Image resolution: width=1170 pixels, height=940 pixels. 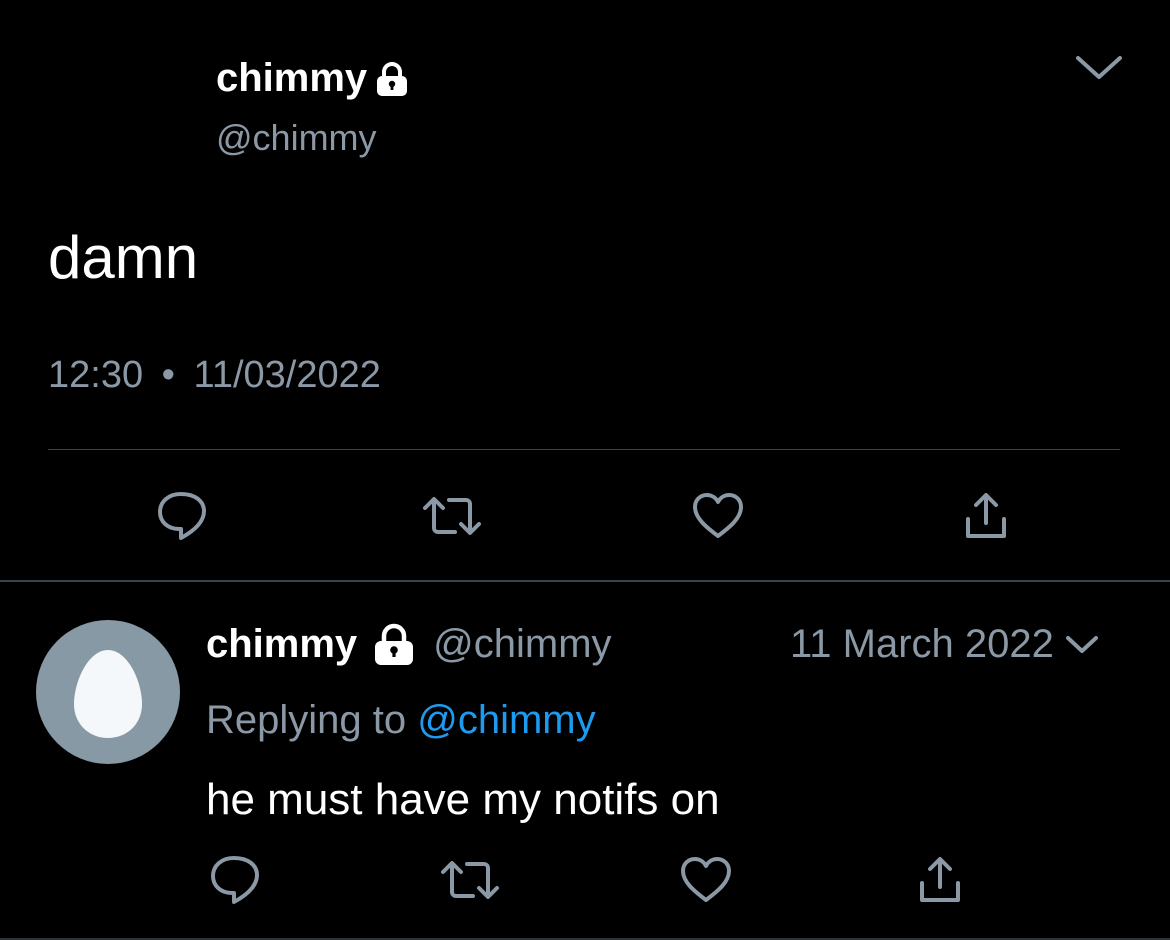 What do you see at coordinates (306, 720) in the screenshot?
I see `replying-prefix: Replying to` at bounding box center [306, 720].